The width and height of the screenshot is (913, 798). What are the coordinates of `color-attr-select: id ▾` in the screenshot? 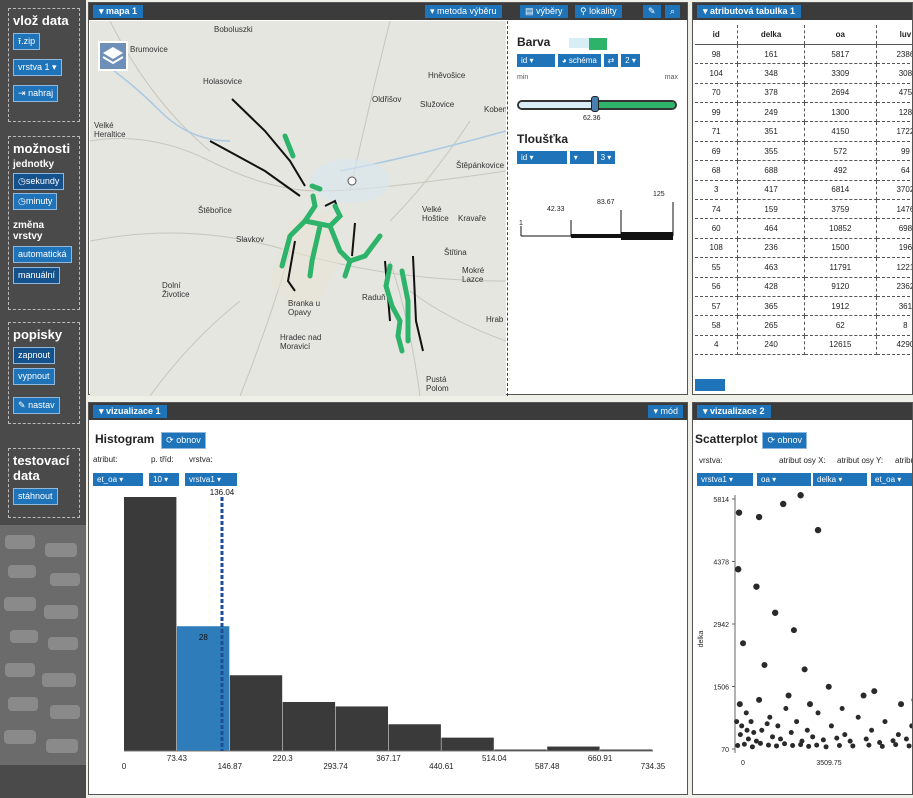 It's located at (536, 60).